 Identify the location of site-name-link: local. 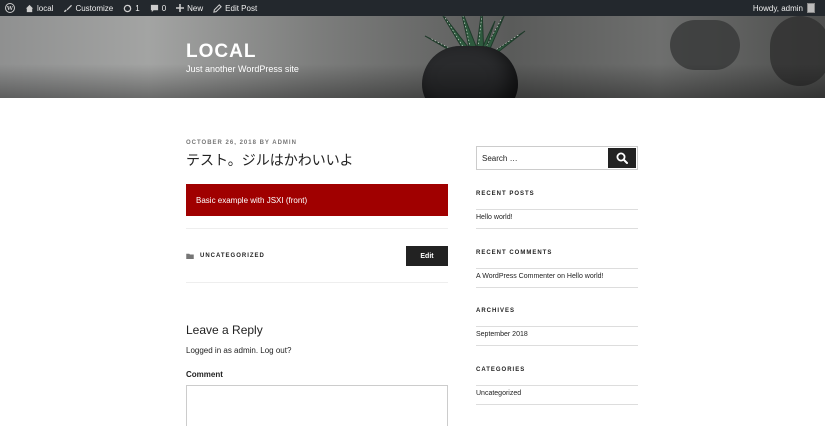
(39, 8).